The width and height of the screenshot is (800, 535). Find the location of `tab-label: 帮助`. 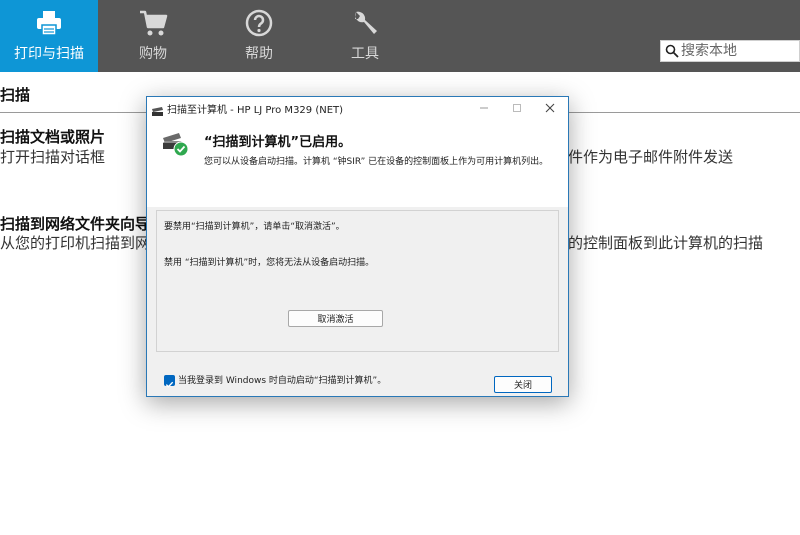

tab-label: 帮助 is located at coordinates (259, 54).